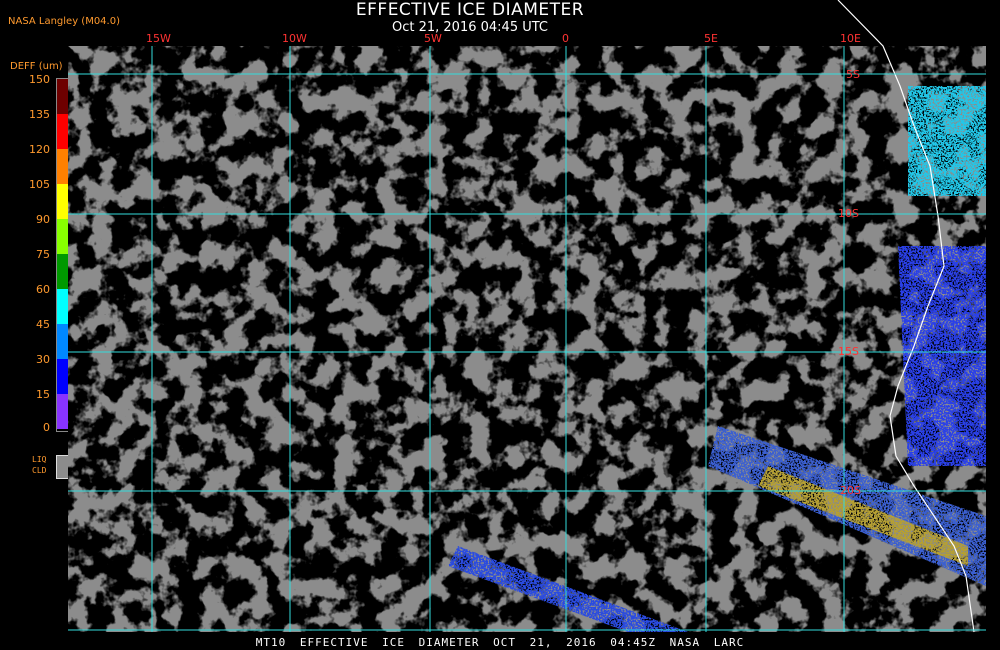 The height and width of the screenshot is (650, 1000). I want to click on lat-label-10s: 10S, so click(848, 213).